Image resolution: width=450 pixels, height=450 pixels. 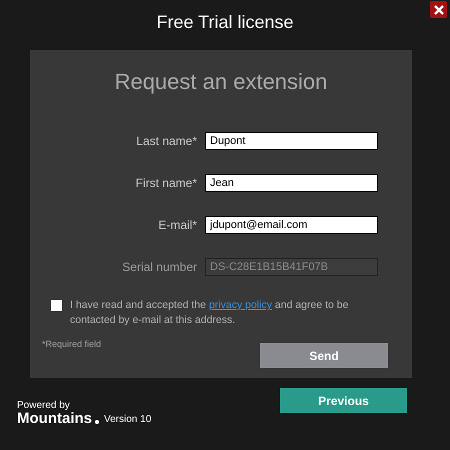 What do you see at coordinates (210, 313) in the screenshot?
I see `consent-text: I have read and accepted the privacy policy and agree to be contacted by e-mail at this address.` at bounding box center [210, 313].